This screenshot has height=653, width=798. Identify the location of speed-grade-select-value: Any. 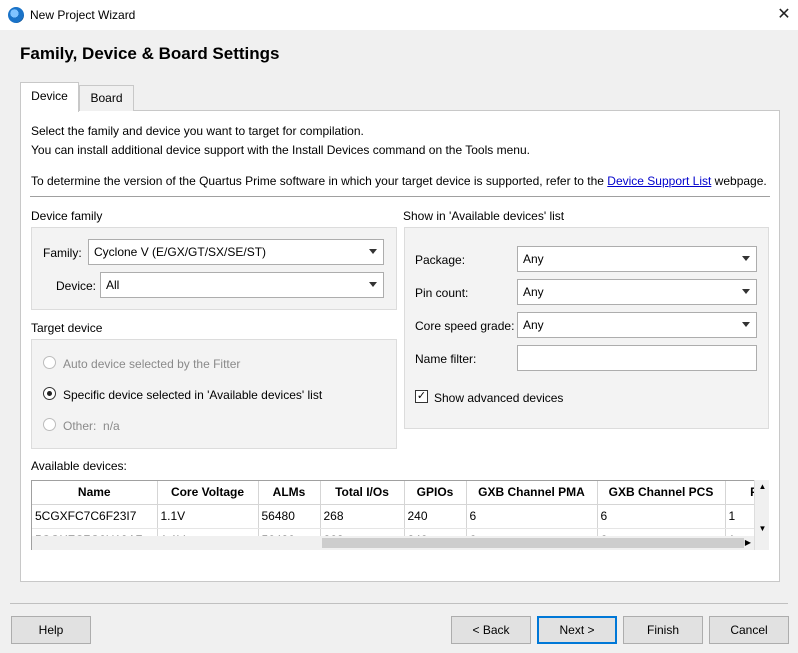
(533, 325).